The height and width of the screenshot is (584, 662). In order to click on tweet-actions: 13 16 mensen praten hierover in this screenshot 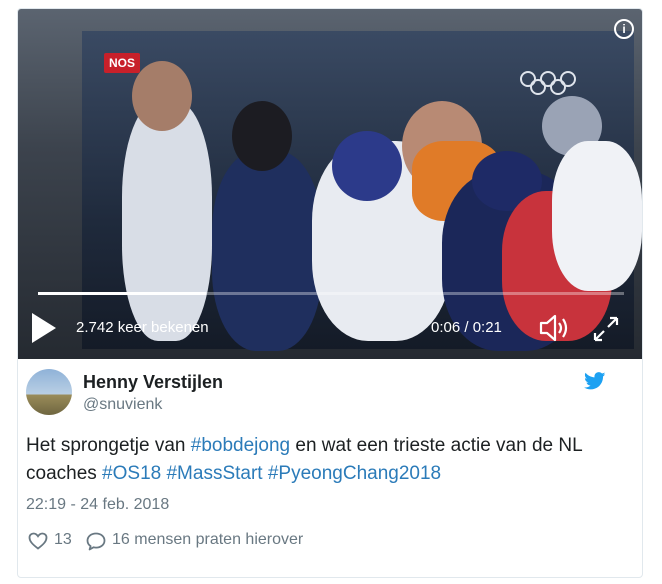, I will do `click(316, 542)`.